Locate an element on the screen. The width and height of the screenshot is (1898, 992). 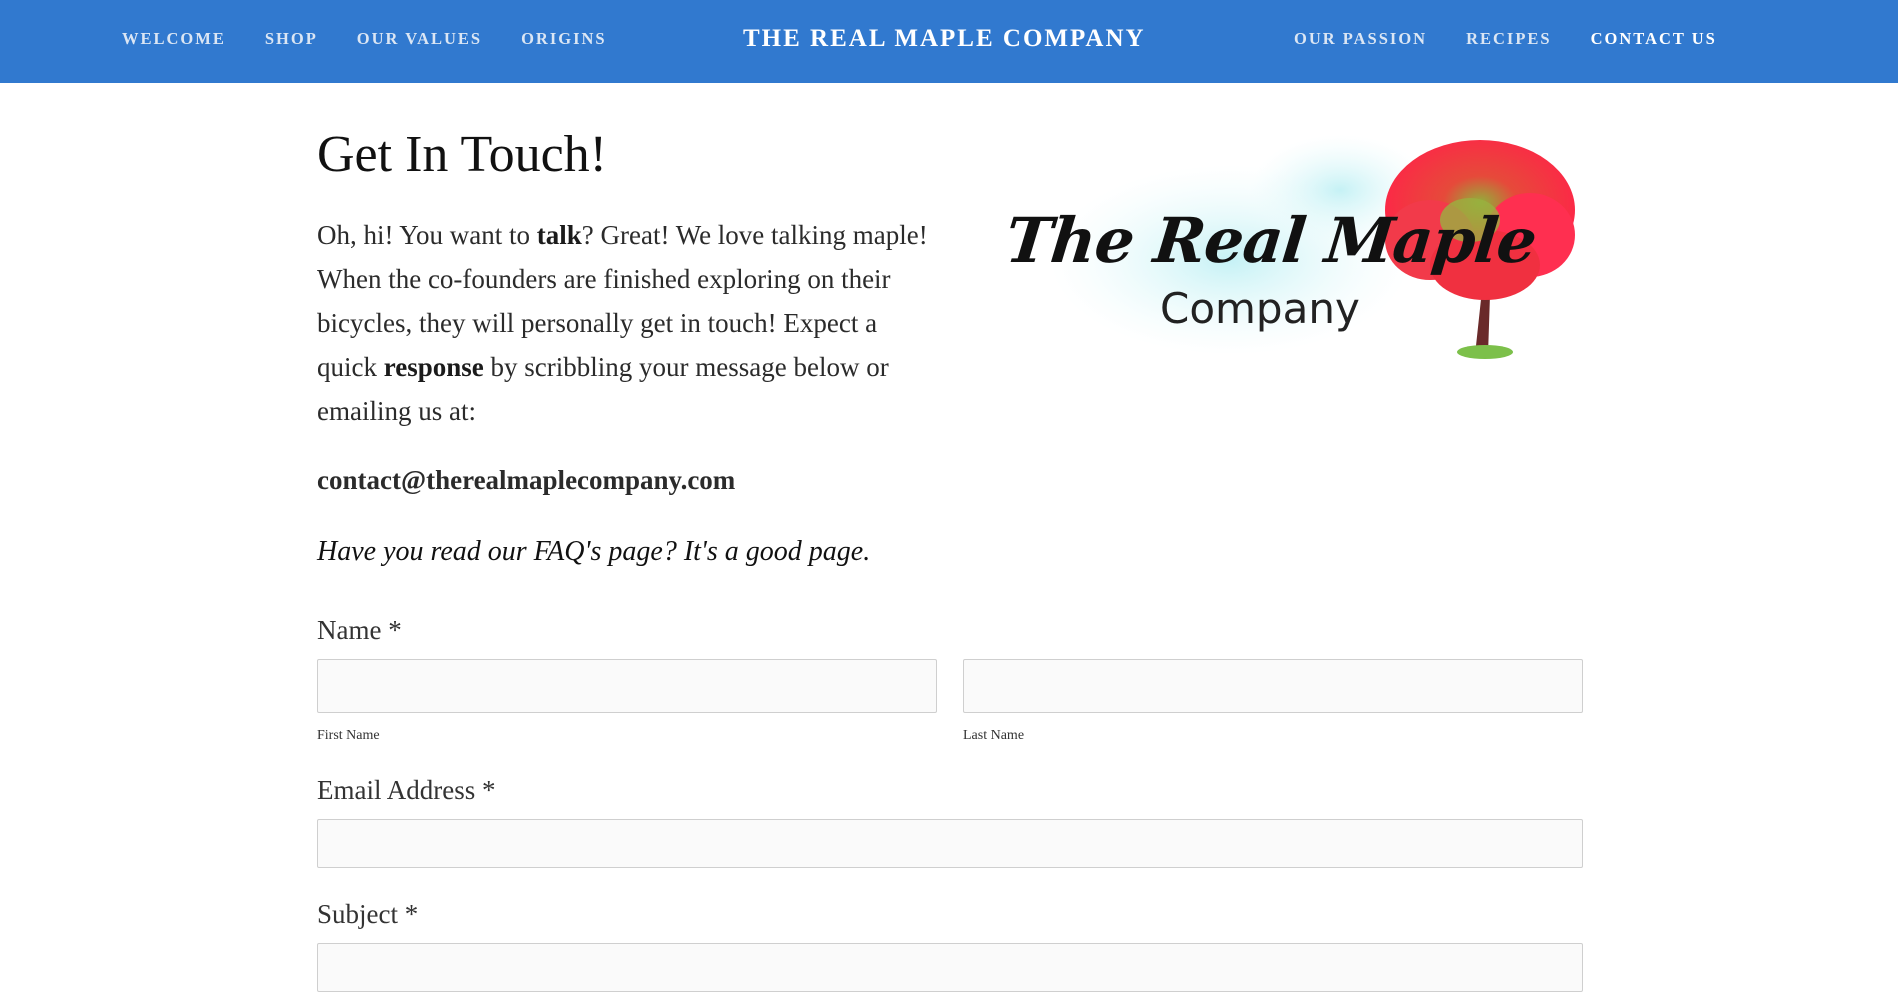
nav-shop: SHOP is located at coordinates (291, 39).